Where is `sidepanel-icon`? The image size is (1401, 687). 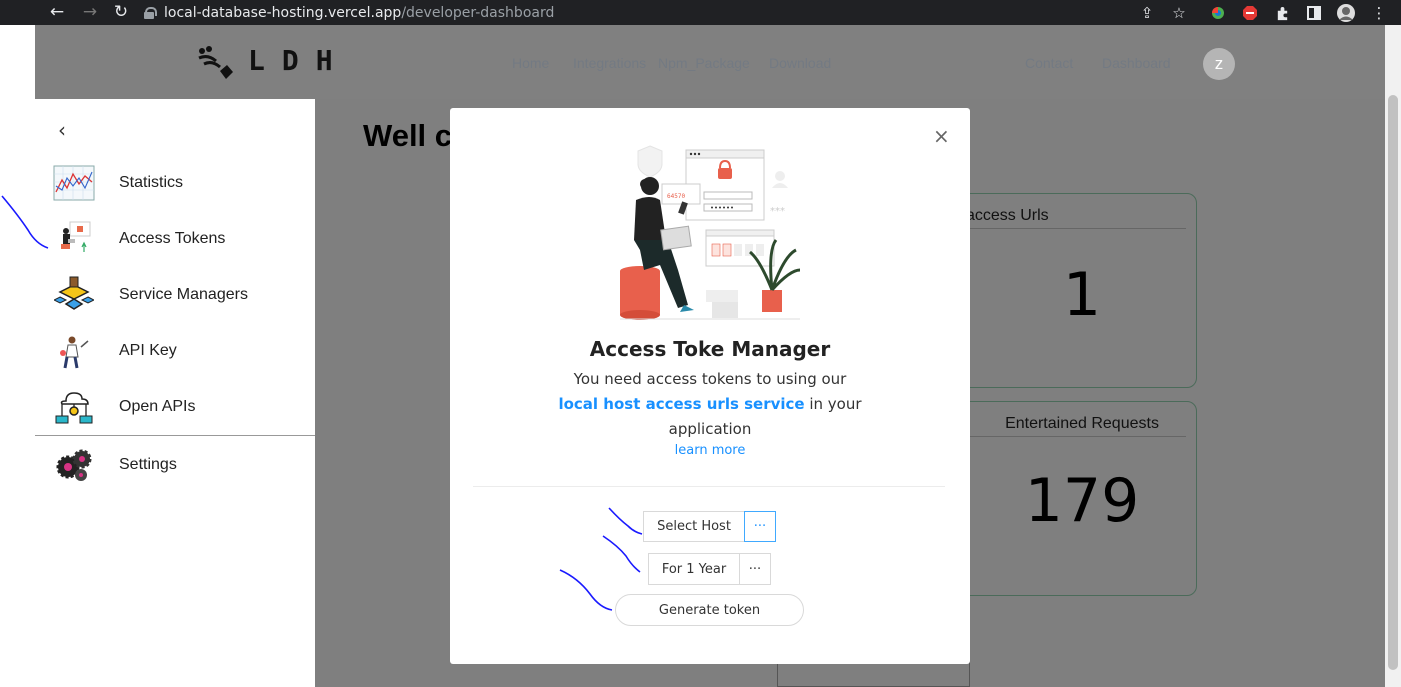
sidepanel-icon is located at coordinates (1314, 13).